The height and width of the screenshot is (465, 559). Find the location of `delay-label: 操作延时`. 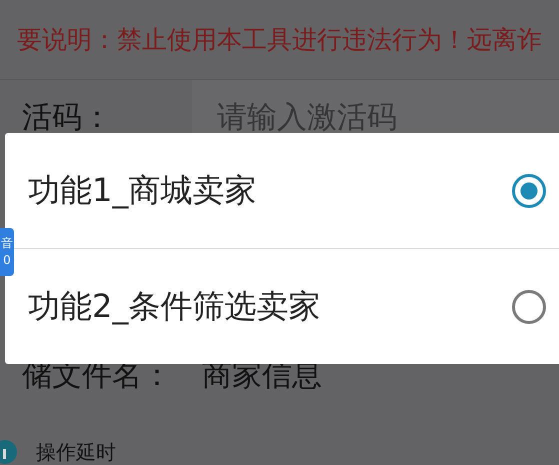

delay-label: 操作延时 is located at coordinates (76, 451).